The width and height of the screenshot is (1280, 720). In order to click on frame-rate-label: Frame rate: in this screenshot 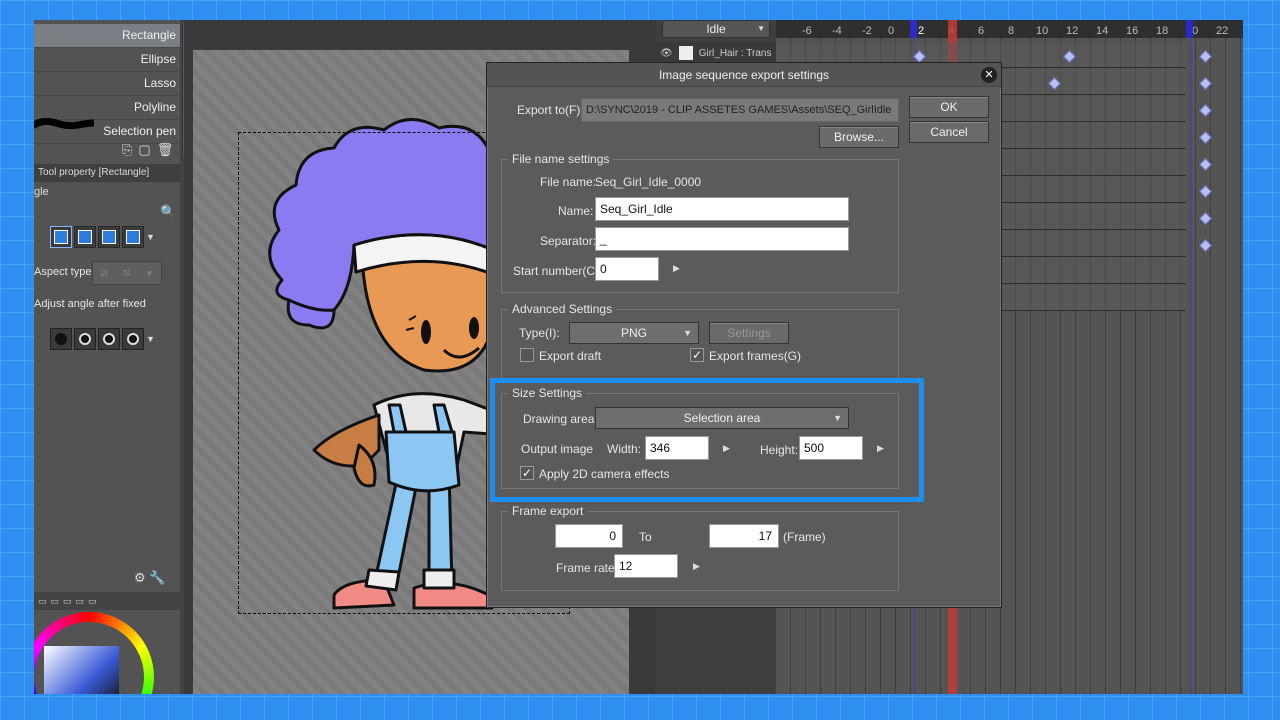, I will do `click(587, 568)`.